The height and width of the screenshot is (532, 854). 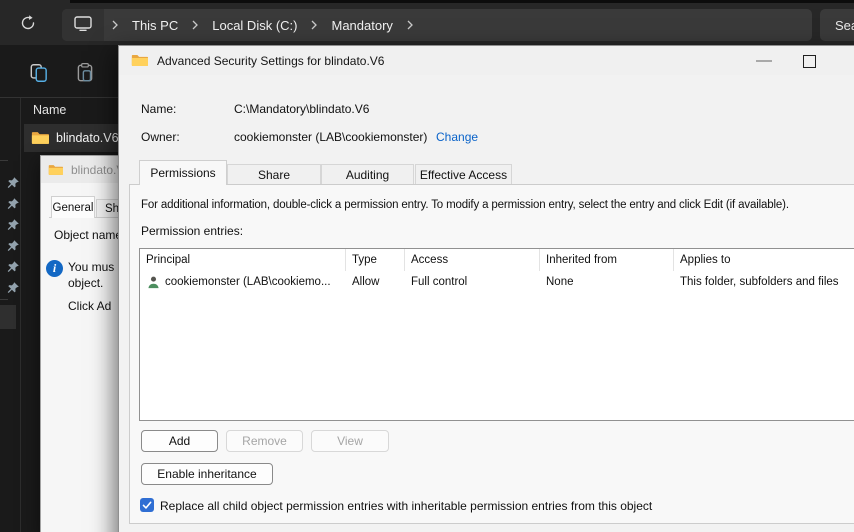 What do you see at coordinates (243, 260) in the screenshot?
I see `column-header-principal: Principal` at bounding box center [243, 260].